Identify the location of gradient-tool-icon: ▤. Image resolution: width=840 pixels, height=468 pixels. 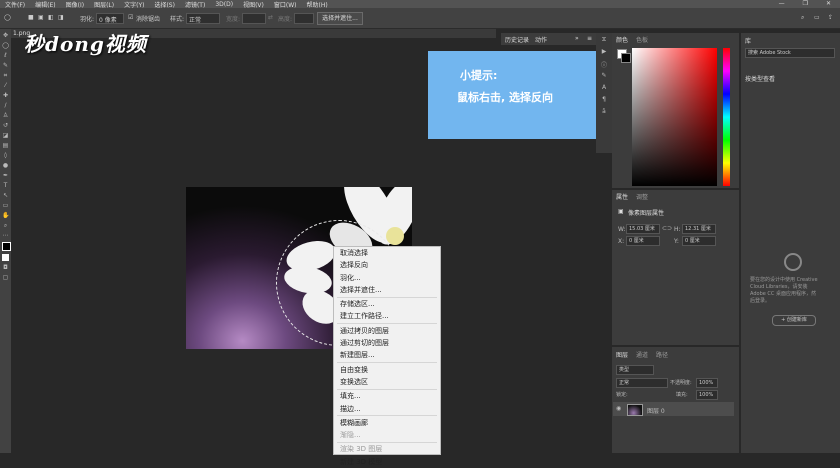
(5, 145).